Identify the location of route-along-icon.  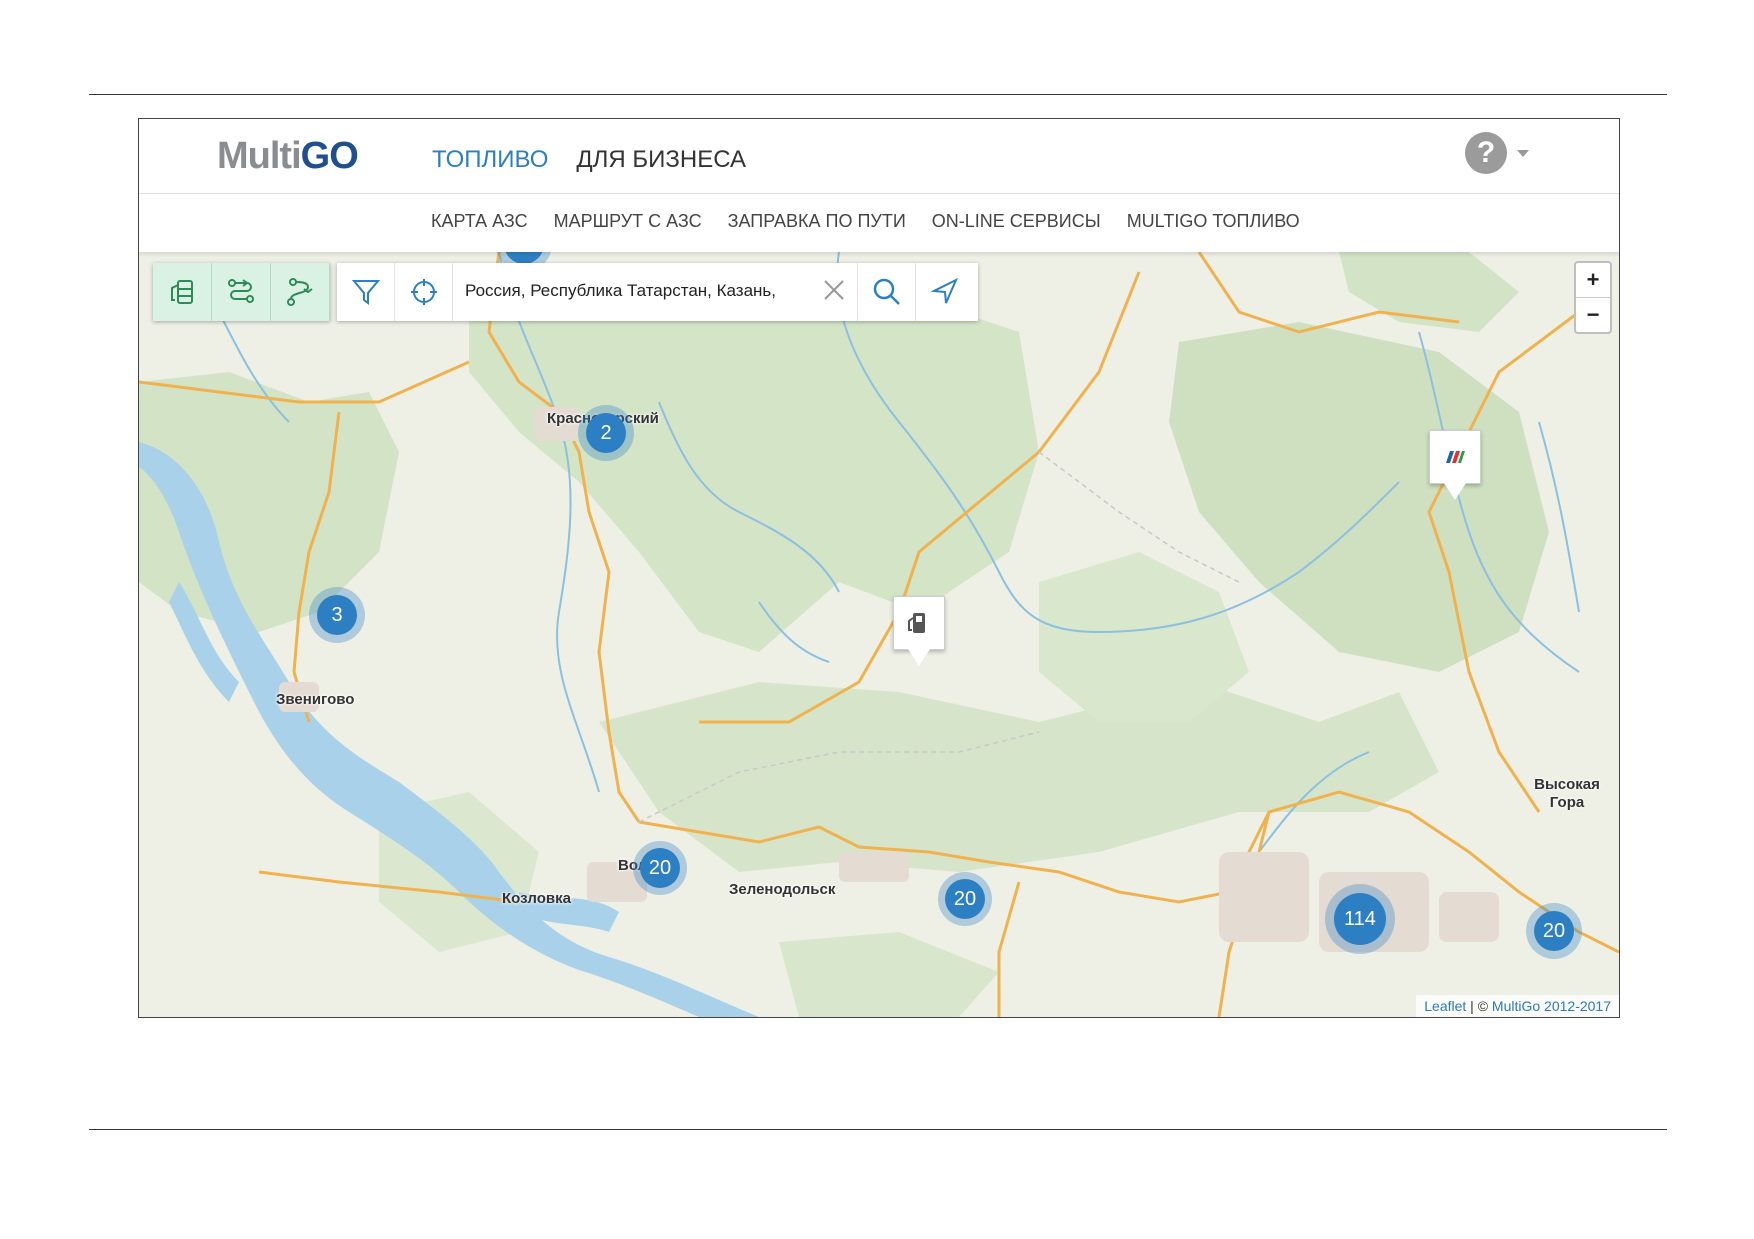
(300, 292).